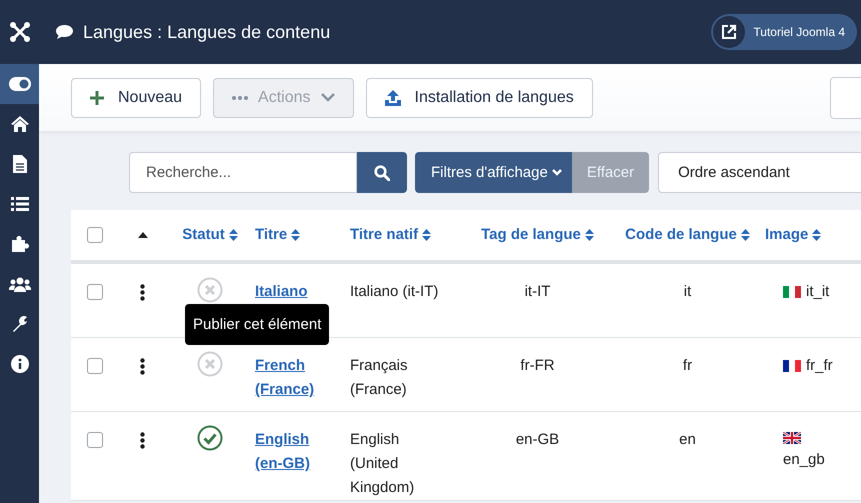 The image size is (861, 503). Describe the element at coordinates (681, 235) in the screenshot. I see `column-header: Code de langue` at that location.